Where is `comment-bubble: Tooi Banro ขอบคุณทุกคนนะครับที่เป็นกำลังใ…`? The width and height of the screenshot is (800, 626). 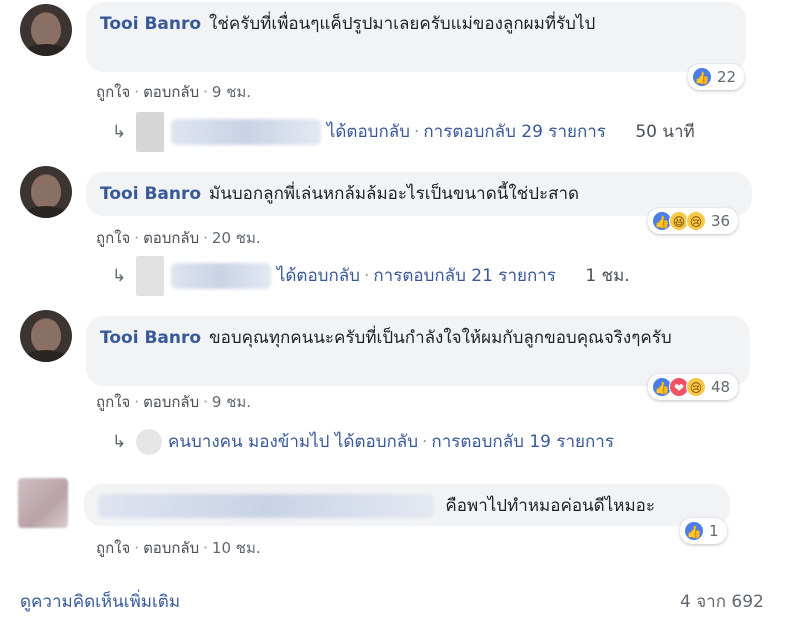 comment-bubble: Tooi Banro ขอบคุณทุกคนนะครับที่เป็นกำลังใ… is located at coordinates (418, 351).